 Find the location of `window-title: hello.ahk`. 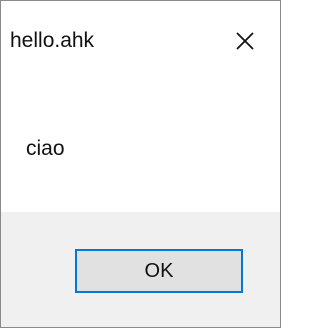

window-title: hello.ahk is located at coordinates (52, 40).